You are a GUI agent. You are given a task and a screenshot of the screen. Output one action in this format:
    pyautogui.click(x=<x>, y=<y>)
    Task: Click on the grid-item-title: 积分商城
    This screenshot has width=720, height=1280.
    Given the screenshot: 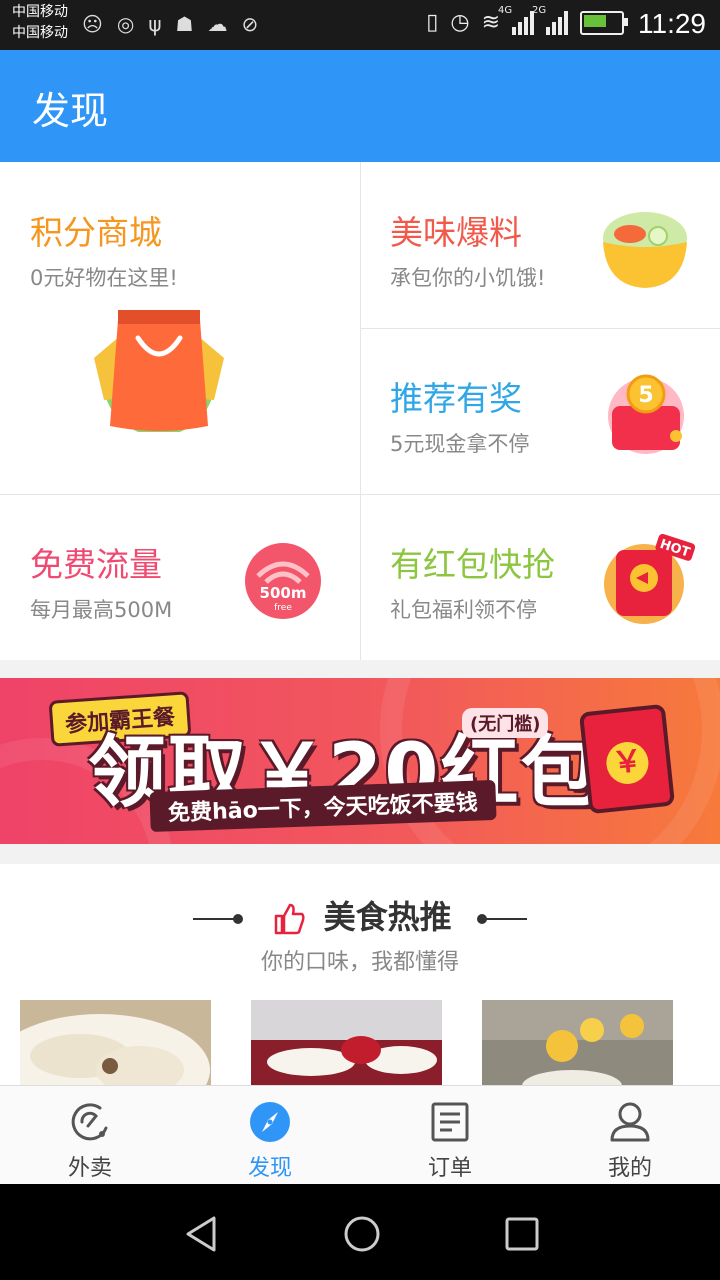 What is the action you would take?
    pyautogui.click(x=96, y=232)
    